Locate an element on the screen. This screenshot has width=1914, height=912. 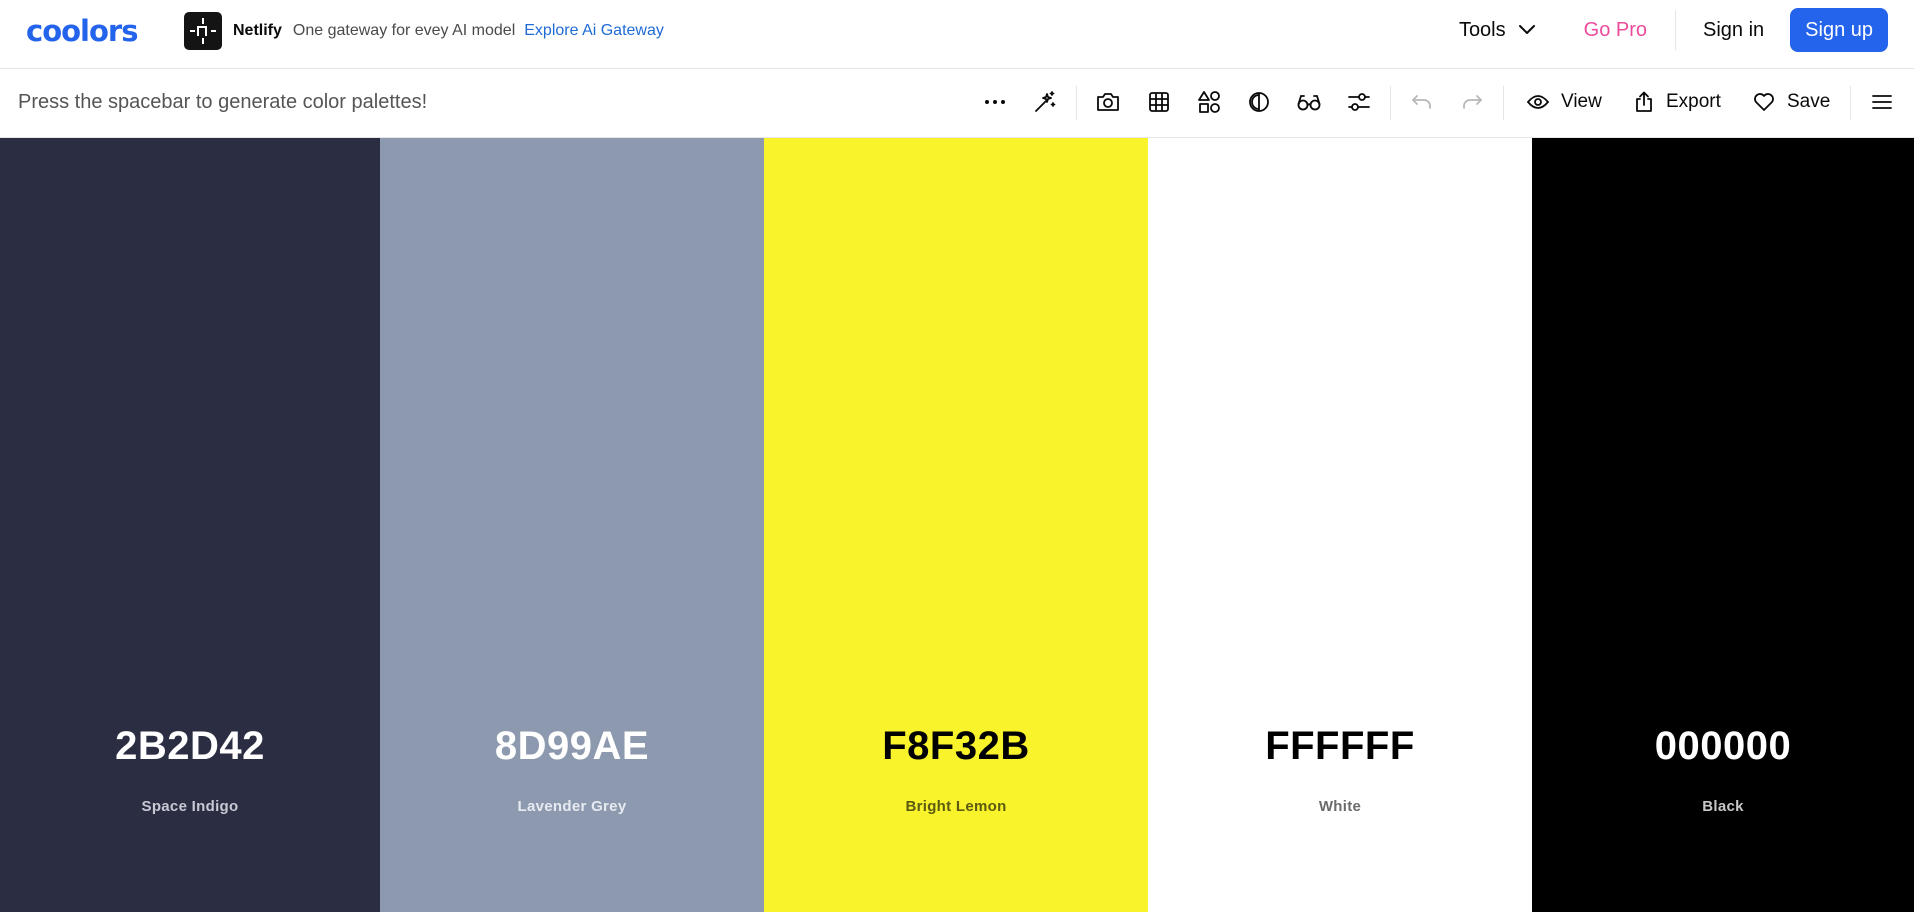
magic-wand-icon is located at coordinates (1045, 102).